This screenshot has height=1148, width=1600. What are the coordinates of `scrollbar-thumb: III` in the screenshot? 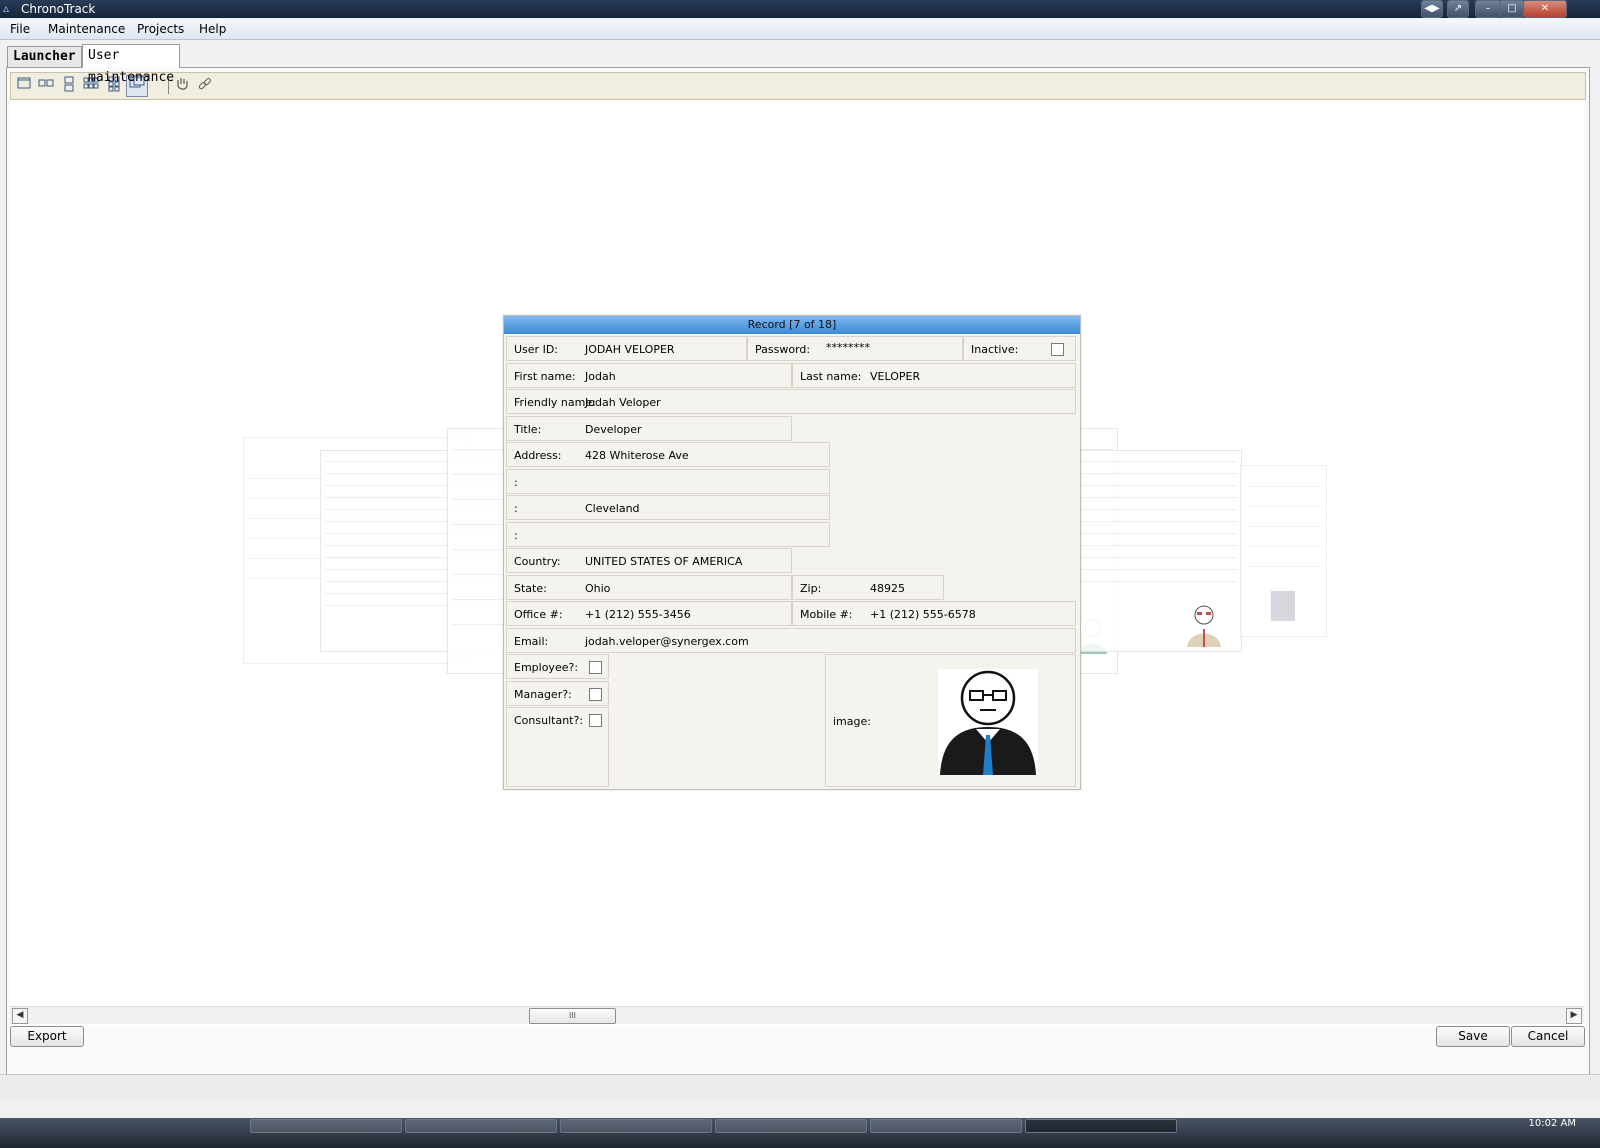 It's located at (572, 1016).